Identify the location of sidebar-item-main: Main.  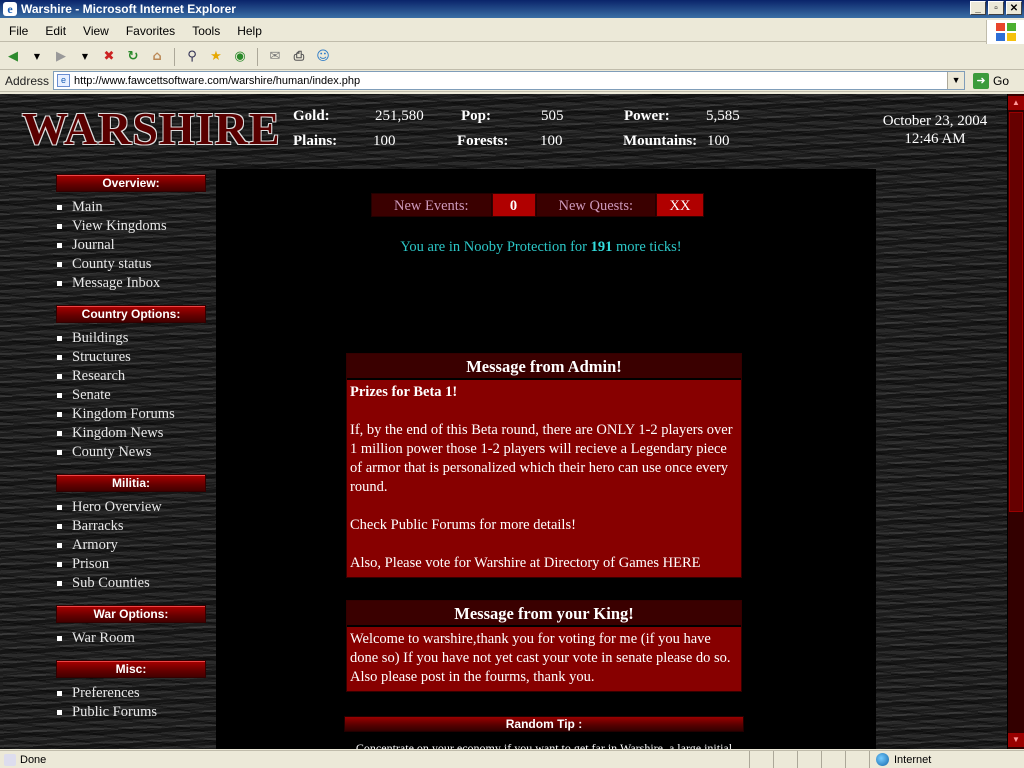
(136, 207).